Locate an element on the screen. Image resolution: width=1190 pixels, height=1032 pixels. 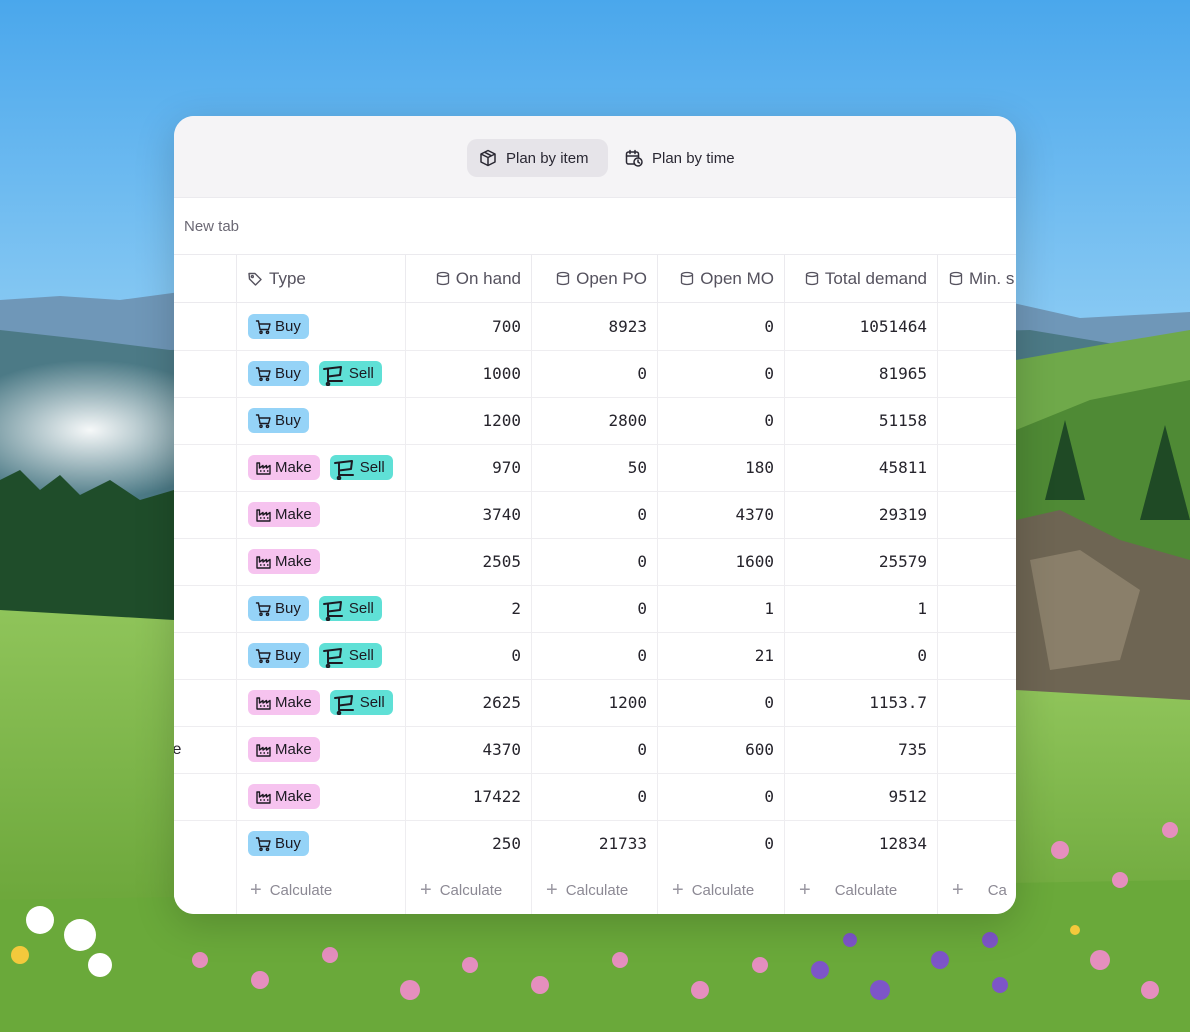
cell-total-demand: 25579 is located at coordinates (861, 561).